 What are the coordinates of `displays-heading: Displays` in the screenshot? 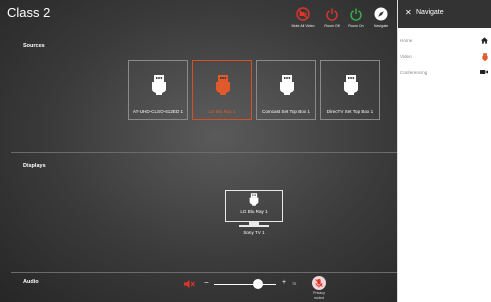 It's located at (34, 166).